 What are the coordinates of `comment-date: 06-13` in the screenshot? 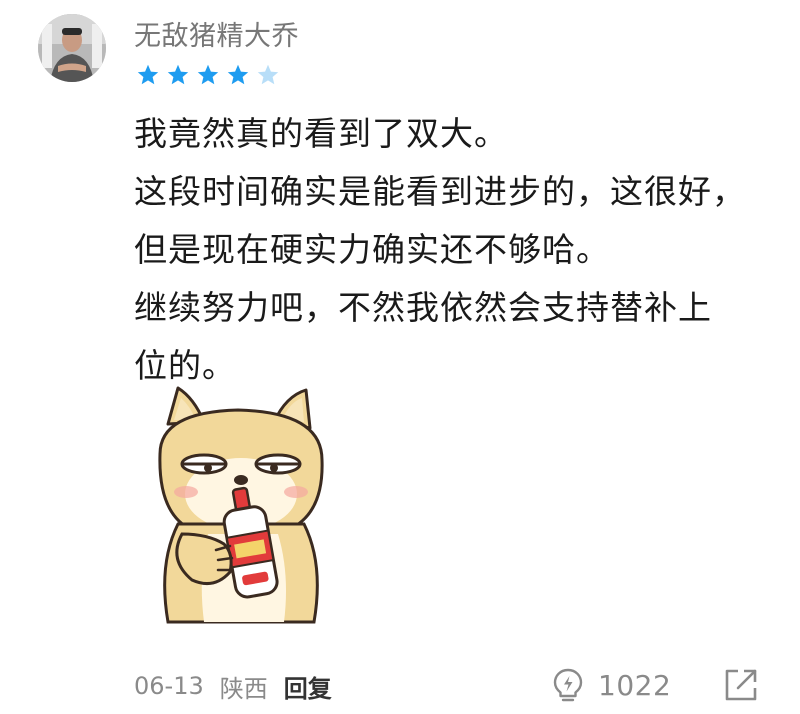 It's located at (169, 686).